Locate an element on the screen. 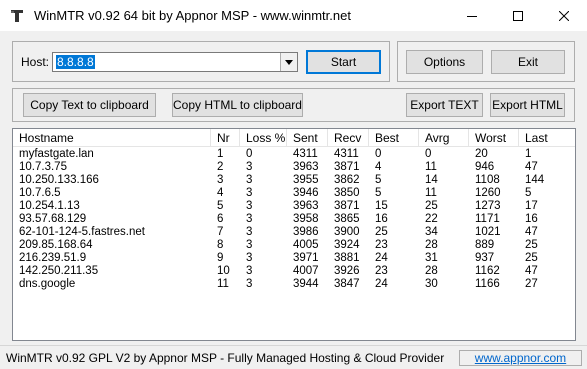 This screenshot has width=587, height=369. cell-hostname: 216.239.51.9 is located at coordinates (53, 258).